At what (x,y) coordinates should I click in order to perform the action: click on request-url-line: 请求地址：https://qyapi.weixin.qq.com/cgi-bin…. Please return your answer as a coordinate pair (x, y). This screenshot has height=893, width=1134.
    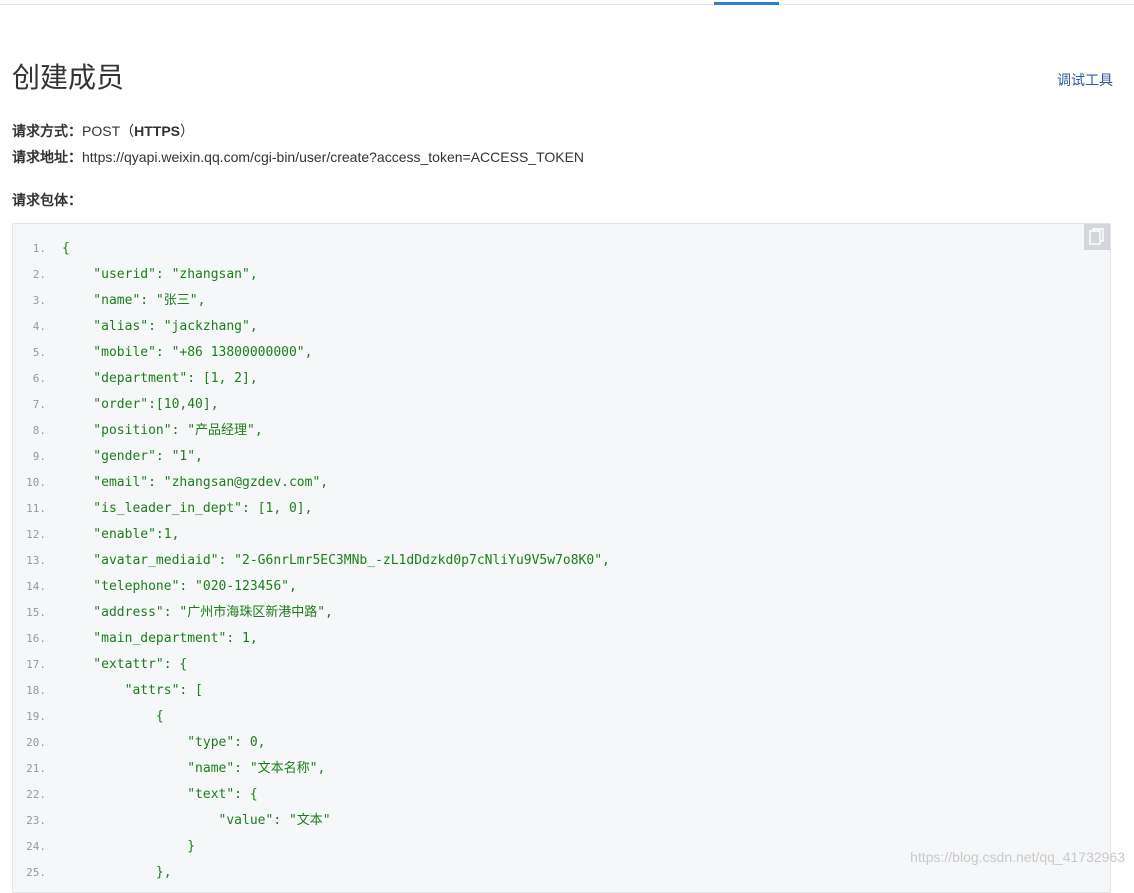
    Looking at the image, I should click on (298, 157).